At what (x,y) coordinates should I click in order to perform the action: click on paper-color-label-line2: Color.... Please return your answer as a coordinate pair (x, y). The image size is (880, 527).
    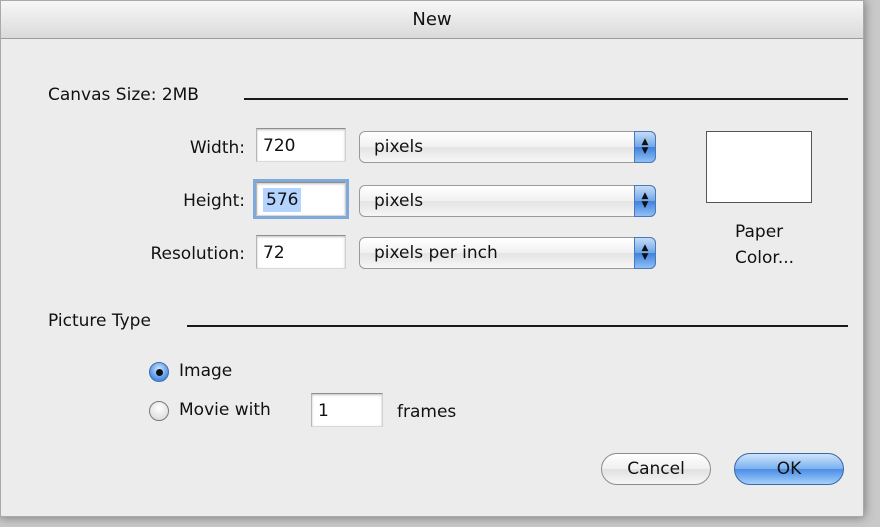
    Looking at the image, I should click on (765, 258).